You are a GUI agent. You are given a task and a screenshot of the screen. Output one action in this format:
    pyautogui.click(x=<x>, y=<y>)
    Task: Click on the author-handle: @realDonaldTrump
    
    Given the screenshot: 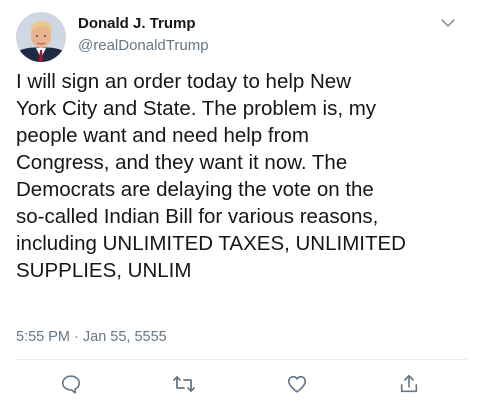 What is the action you would take?
    pyautogui.click(x=143, y=45)
    